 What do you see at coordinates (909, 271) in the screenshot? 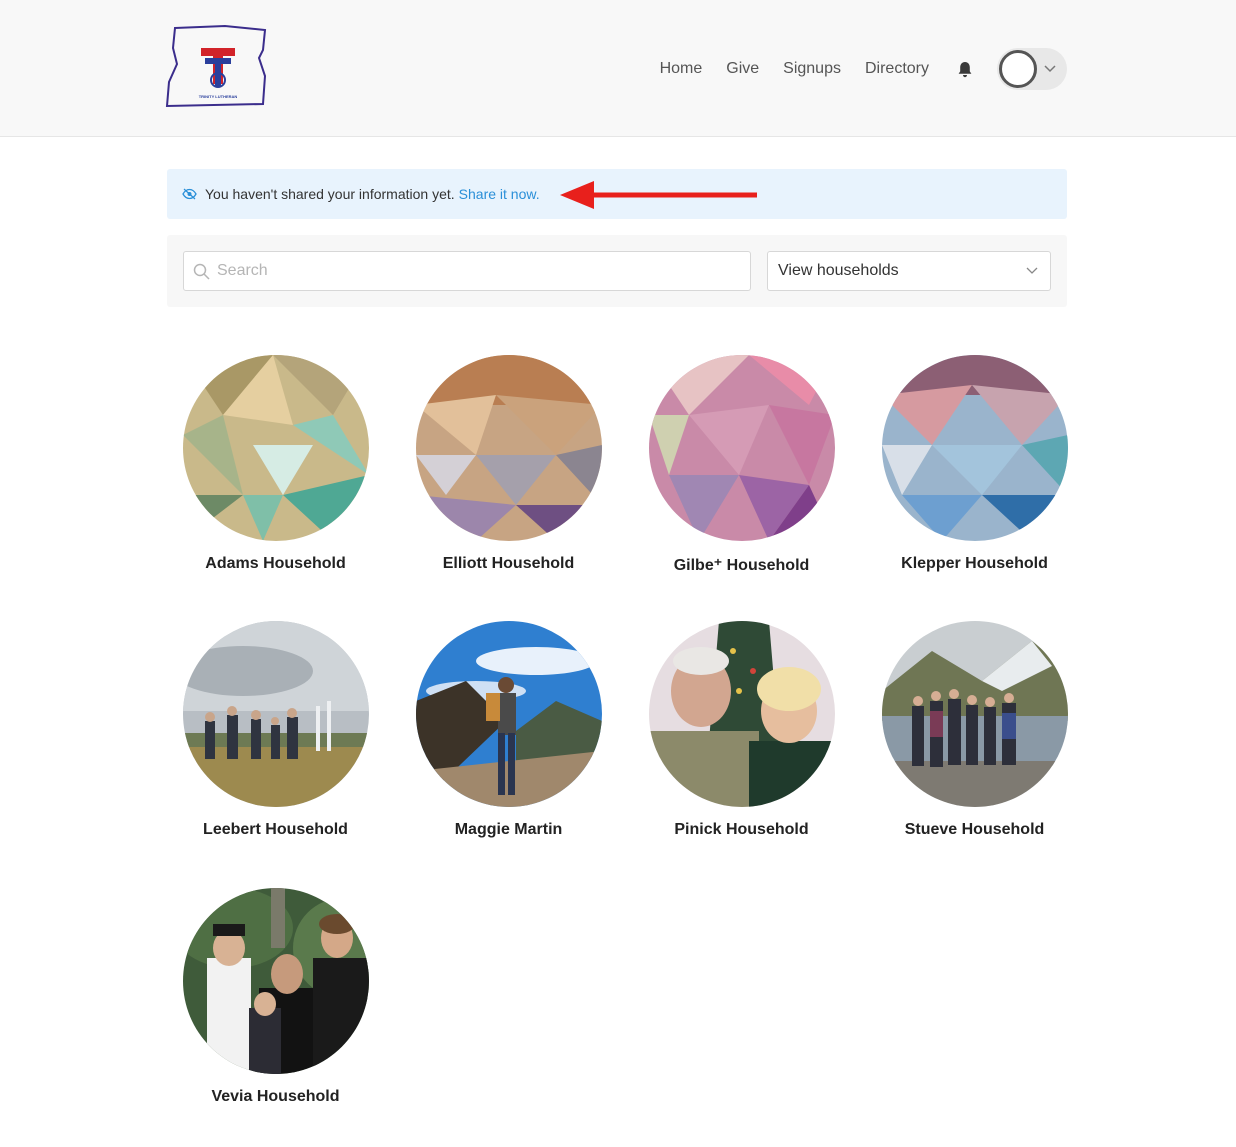
I see `view-select: View households` at bounding box center [909, 271].